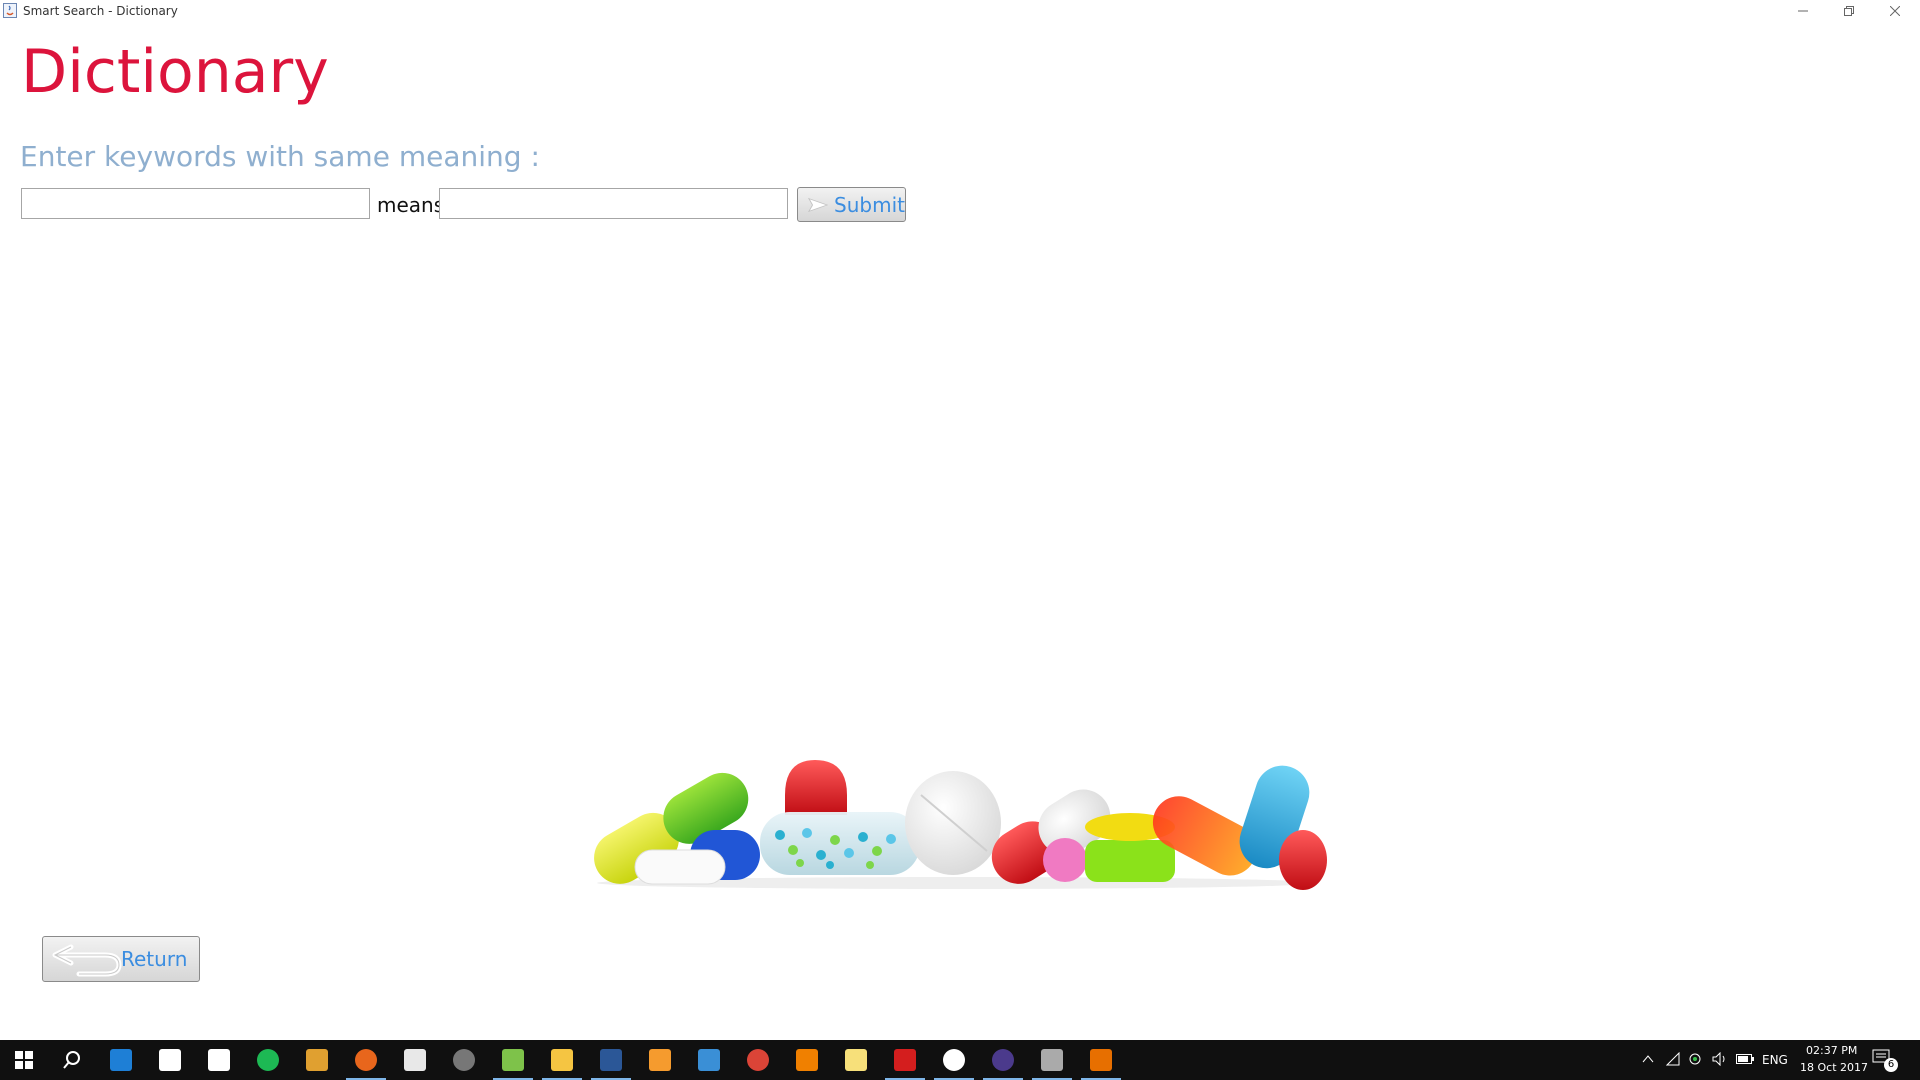 This screenshot has width=1920, height=1080. I want to click on word-icon, so click(611, 1060).